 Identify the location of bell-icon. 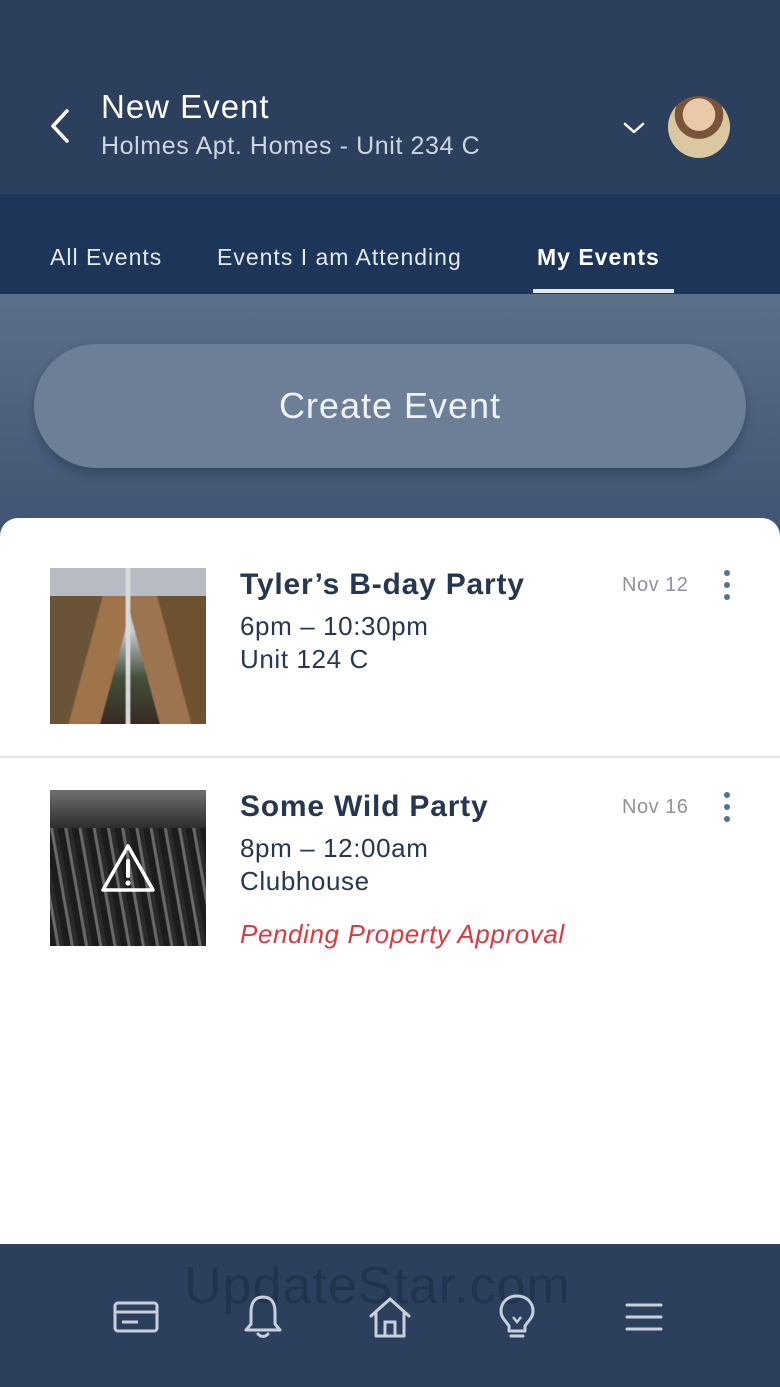
(263, 1316).